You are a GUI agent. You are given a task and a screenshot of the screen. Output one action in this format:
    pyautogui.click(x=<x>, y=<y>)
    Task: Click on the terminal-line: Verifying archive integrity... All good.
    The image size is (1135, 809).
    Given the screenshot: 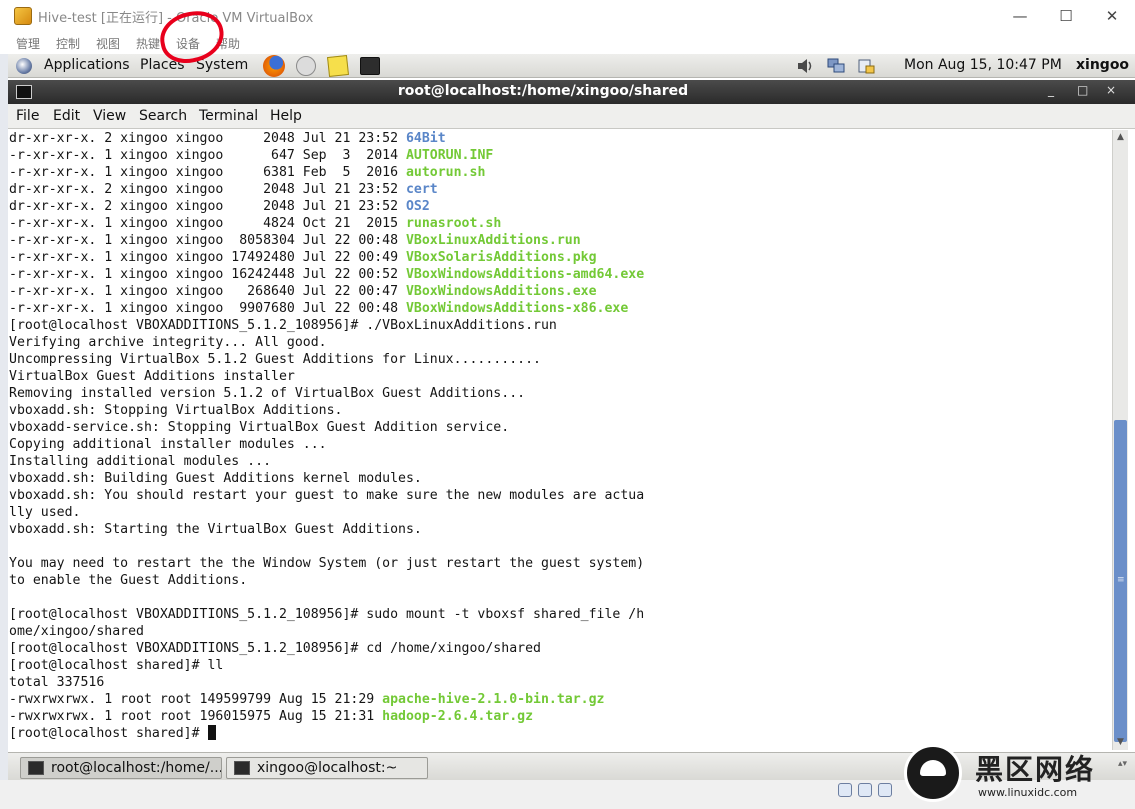 What is the action you would take?
    pyautogui.click(x=326, y=342)
    